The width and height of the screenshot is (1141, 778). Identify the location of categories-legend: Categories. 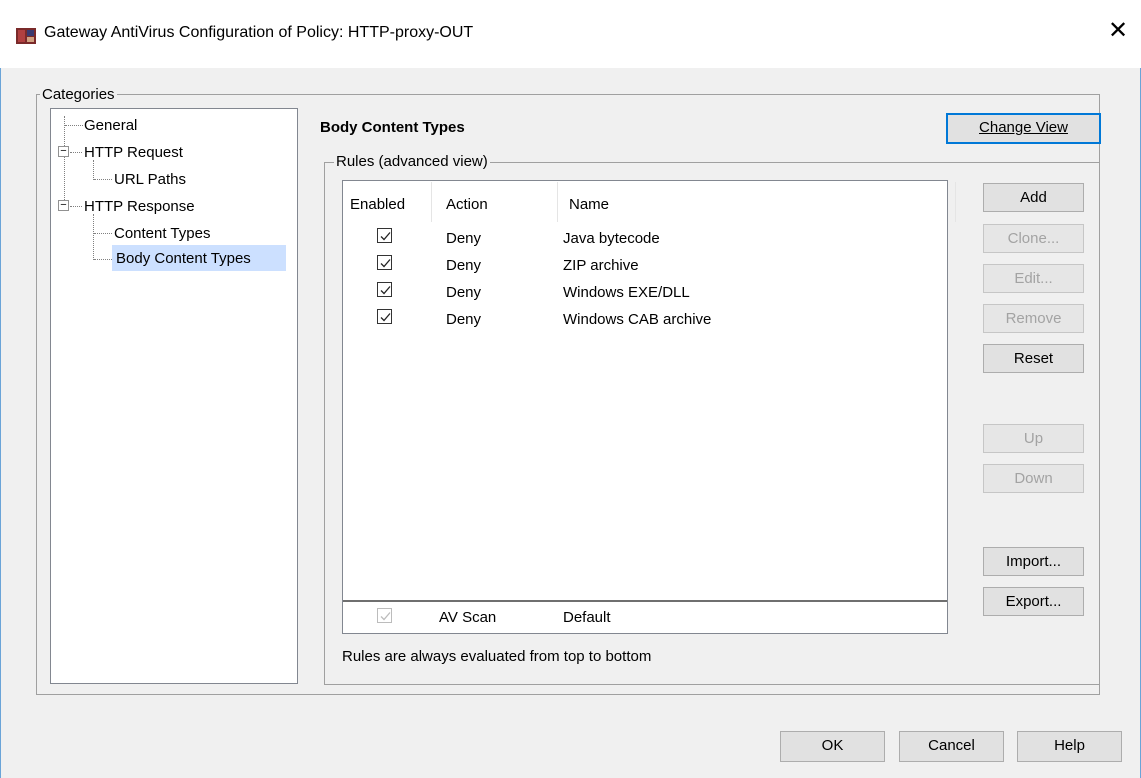
(78, 94).